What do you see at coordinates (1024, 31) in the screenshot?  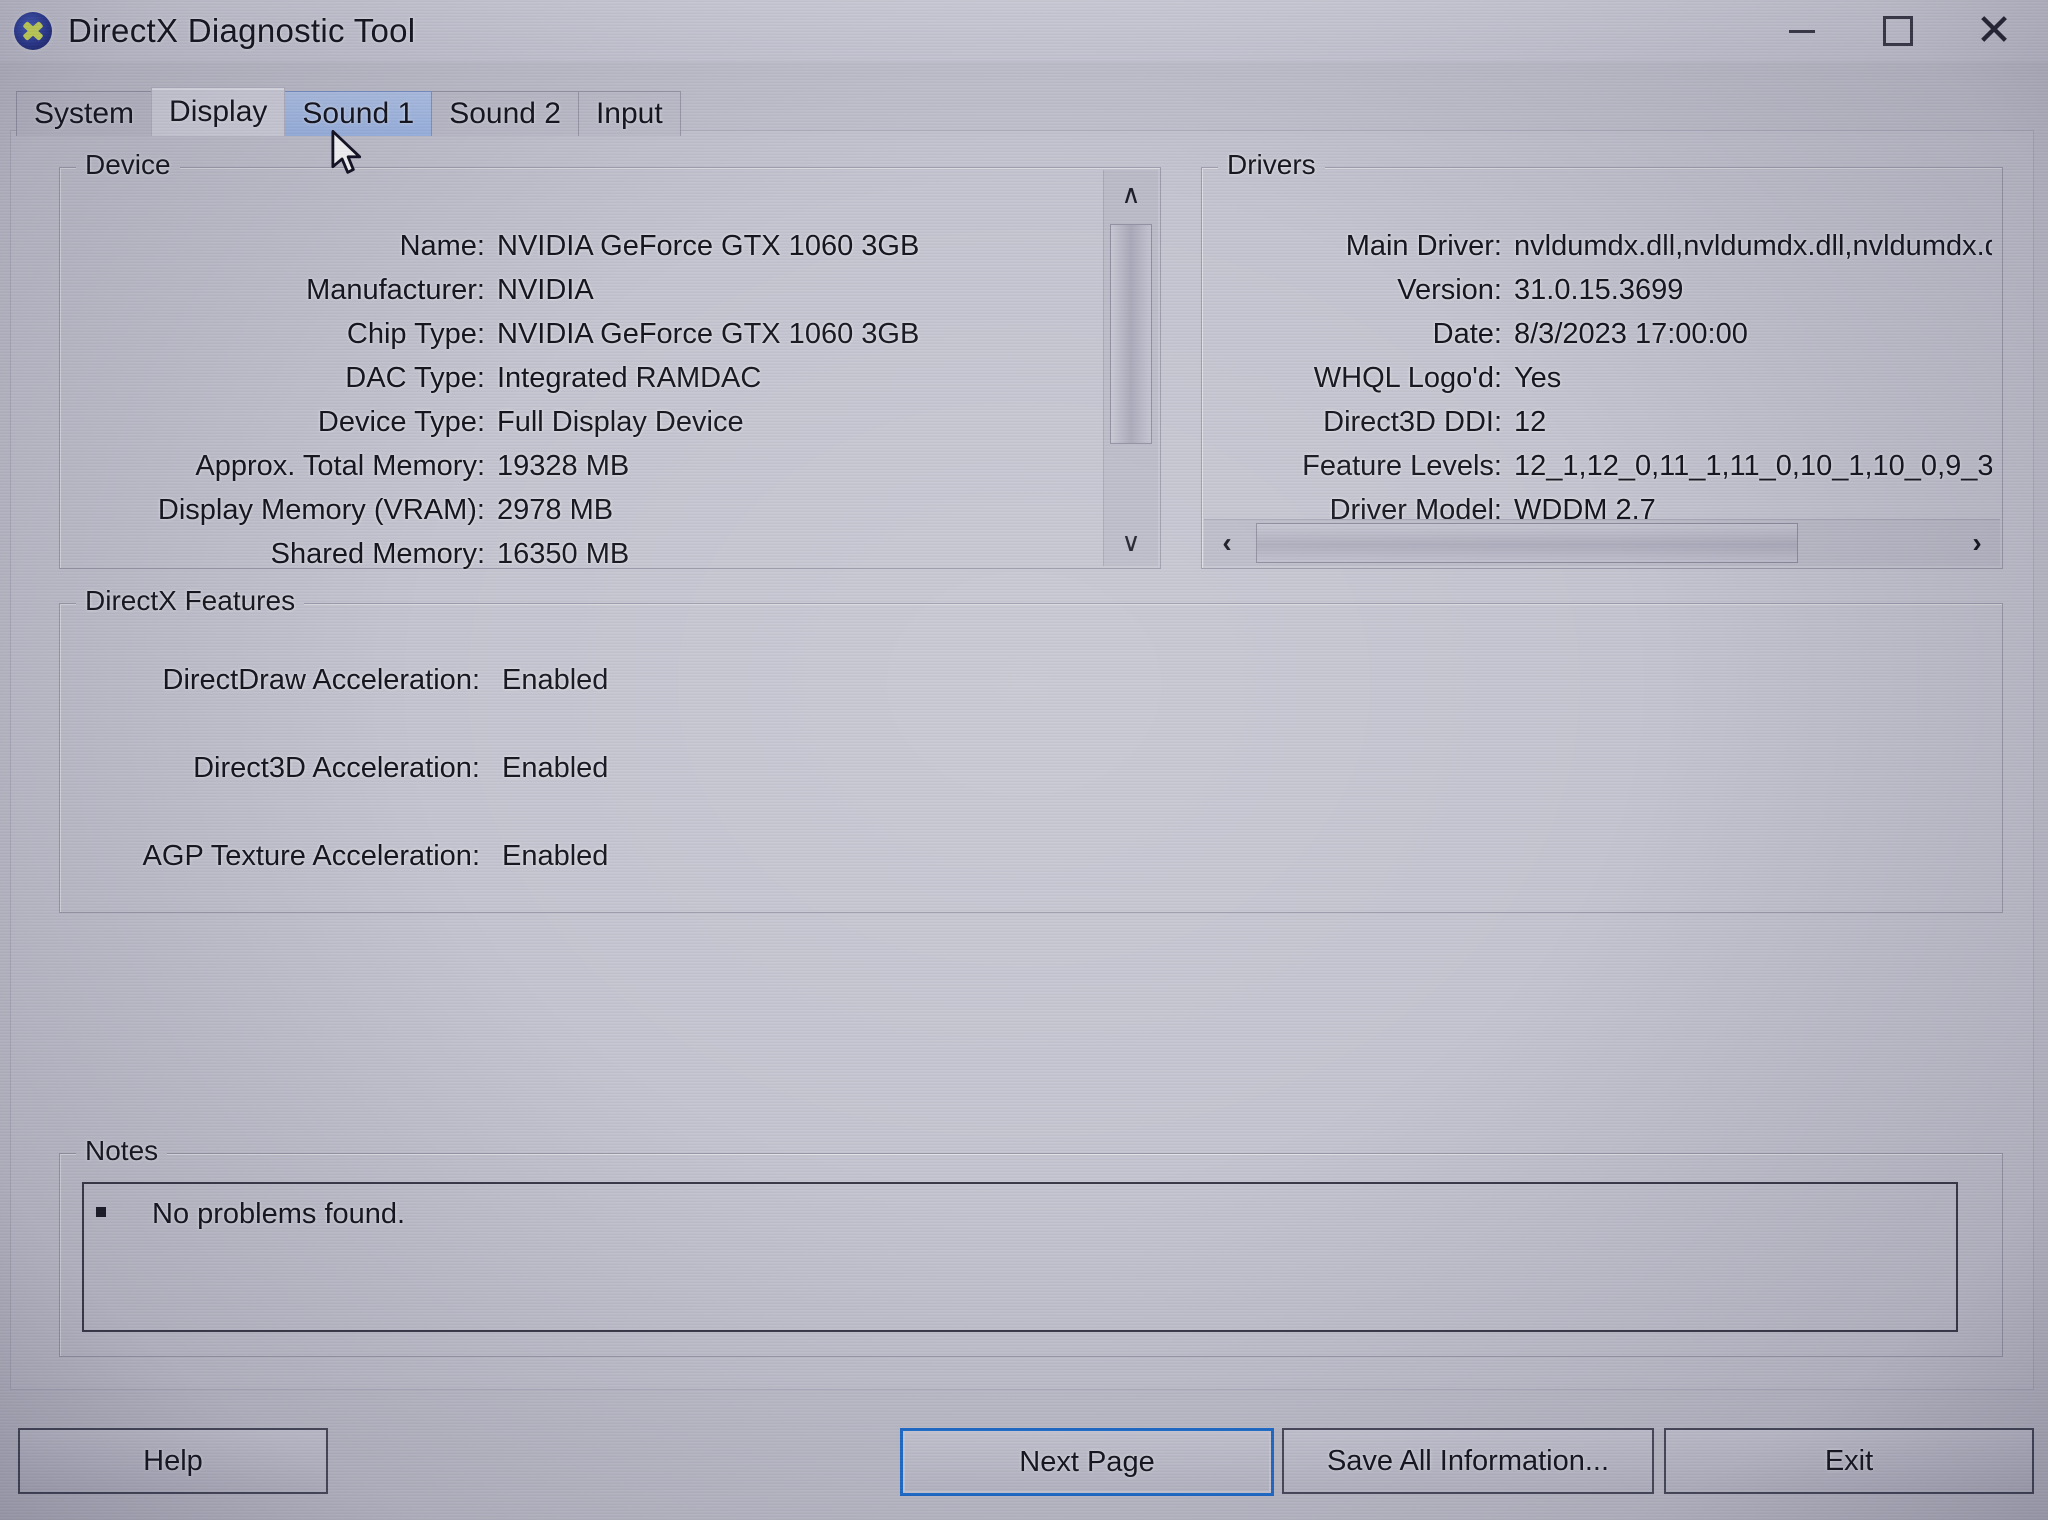 I see `title-bar: DirectX Diagnostic Tool ✕` at bounding box center [1024, 31].